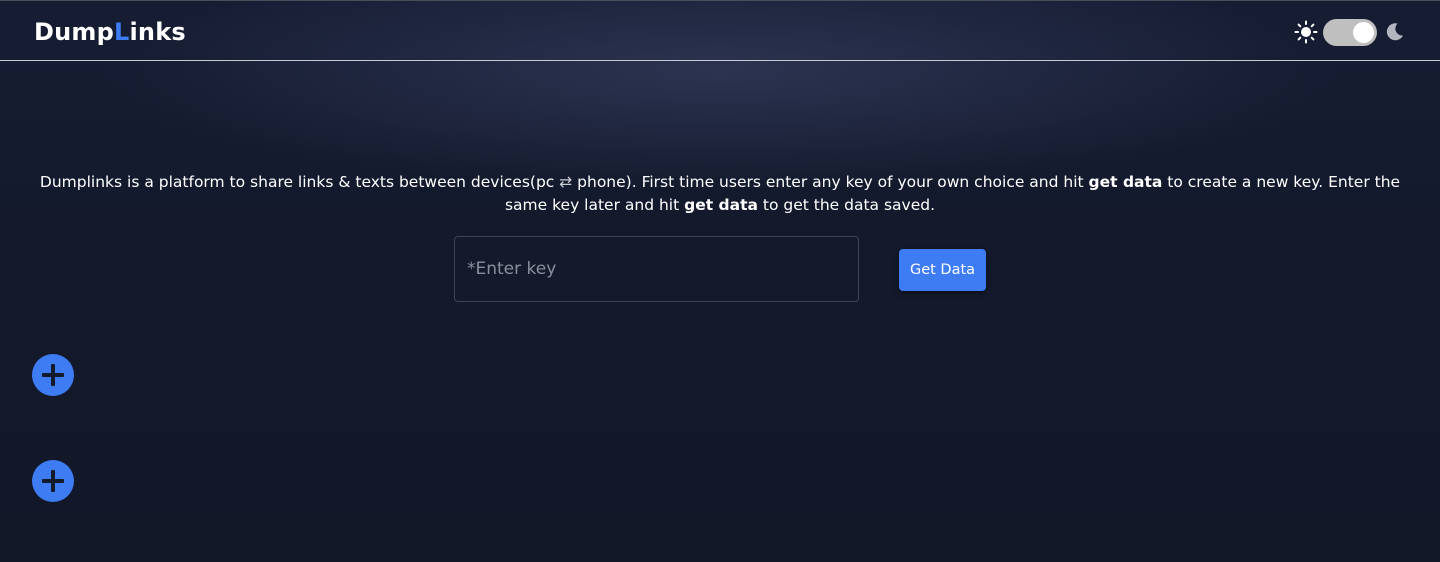 This screenshot has width=1440, height=562. Describe the element at coordinates (157, 32) in the screenshot. I see `logo-text-inks: inks` at that location.